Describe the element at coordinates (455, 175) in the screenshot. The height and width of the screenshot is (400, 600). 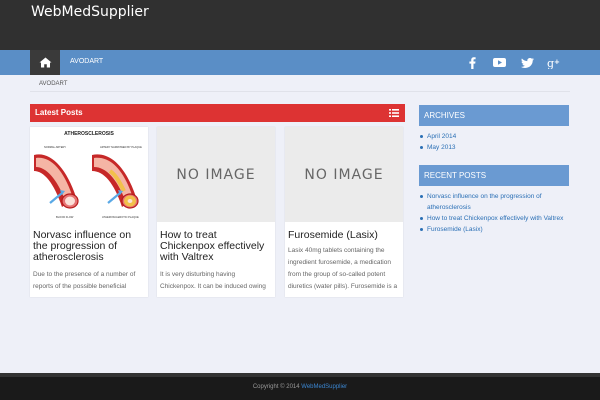
I see `recent-posts-heading: RECENT POSTS` at that location.